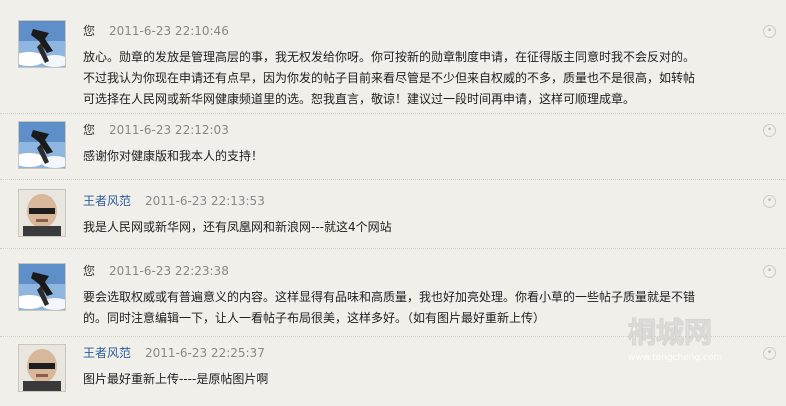 The height and width of the screenshot is (406, 786). I want to click on message-header: 您 2011-6-23 22:10:46, so click(156, 31).